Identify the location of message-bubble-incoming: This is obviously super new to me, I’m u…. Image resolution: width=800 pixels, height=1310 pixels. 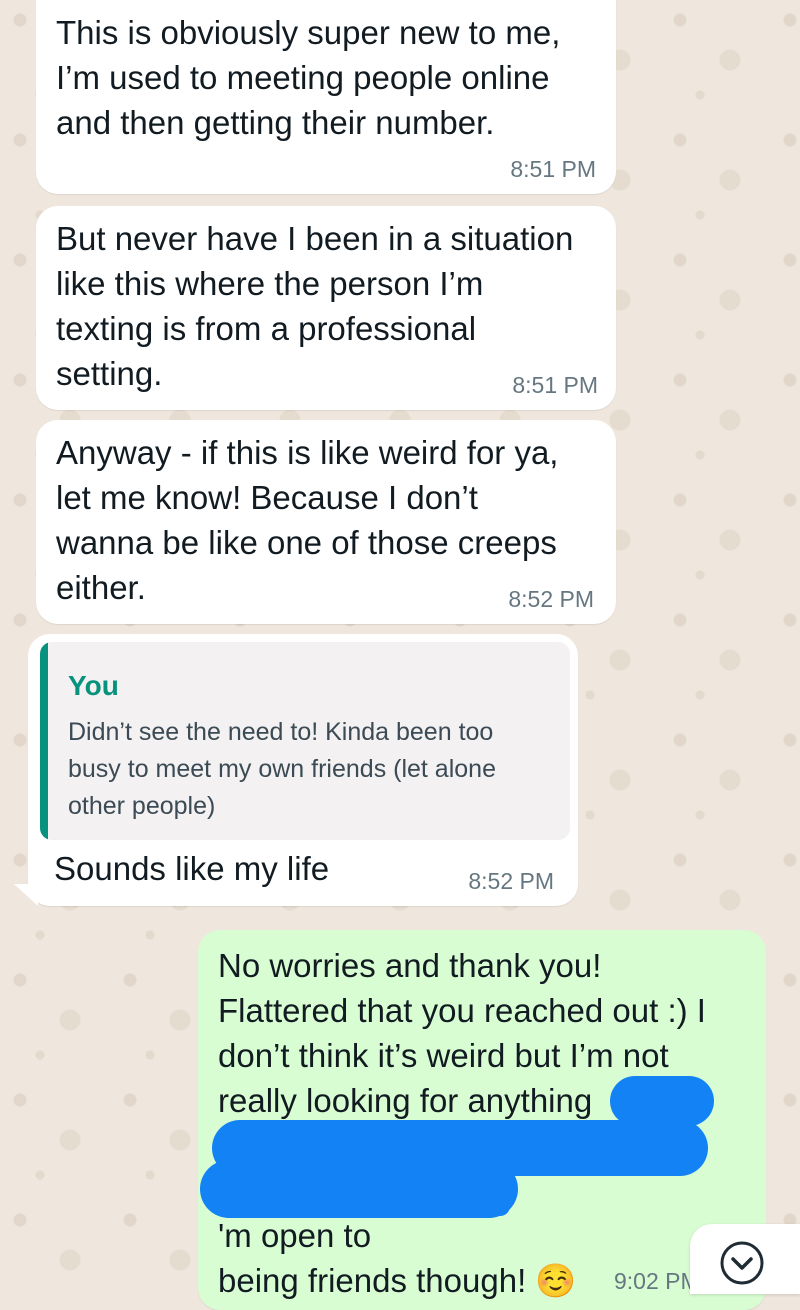
(326, 97).